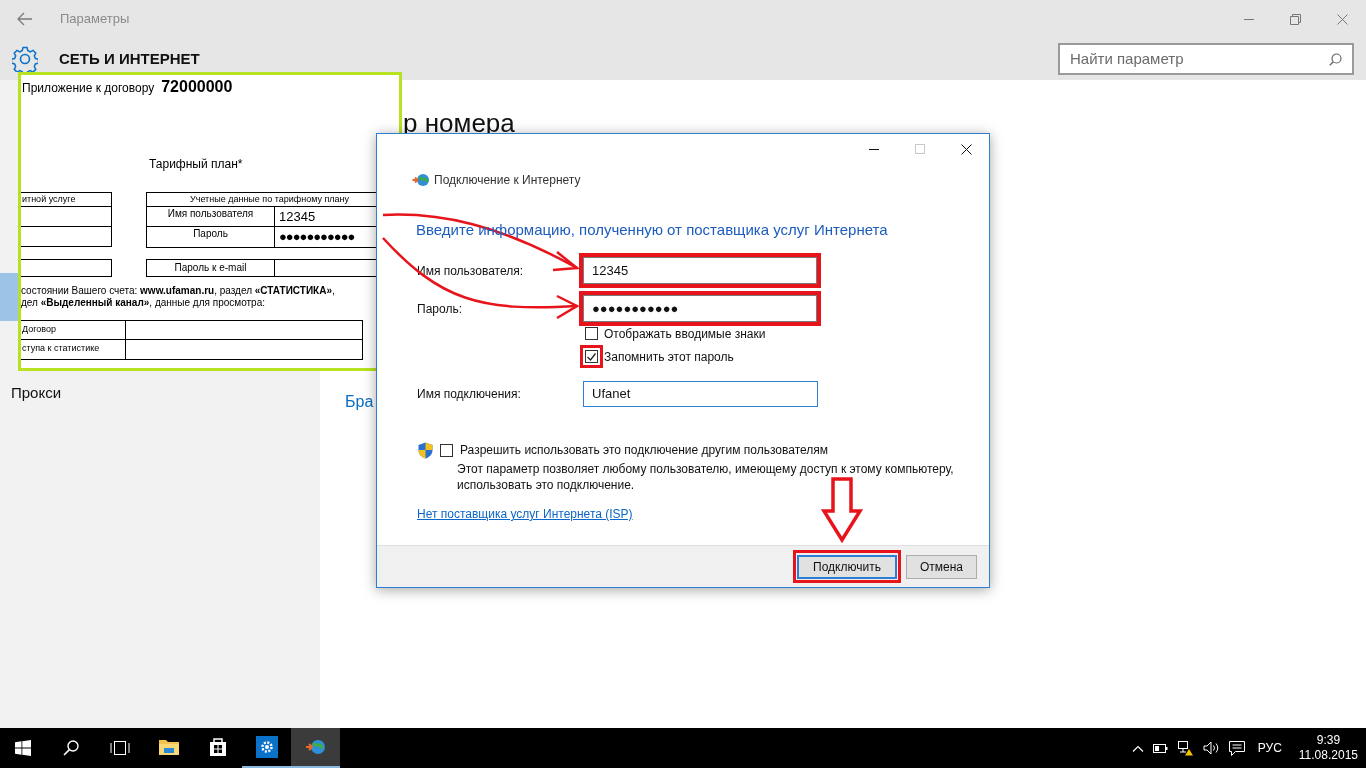  I want to click on notification-icon, so click(1236, 748).